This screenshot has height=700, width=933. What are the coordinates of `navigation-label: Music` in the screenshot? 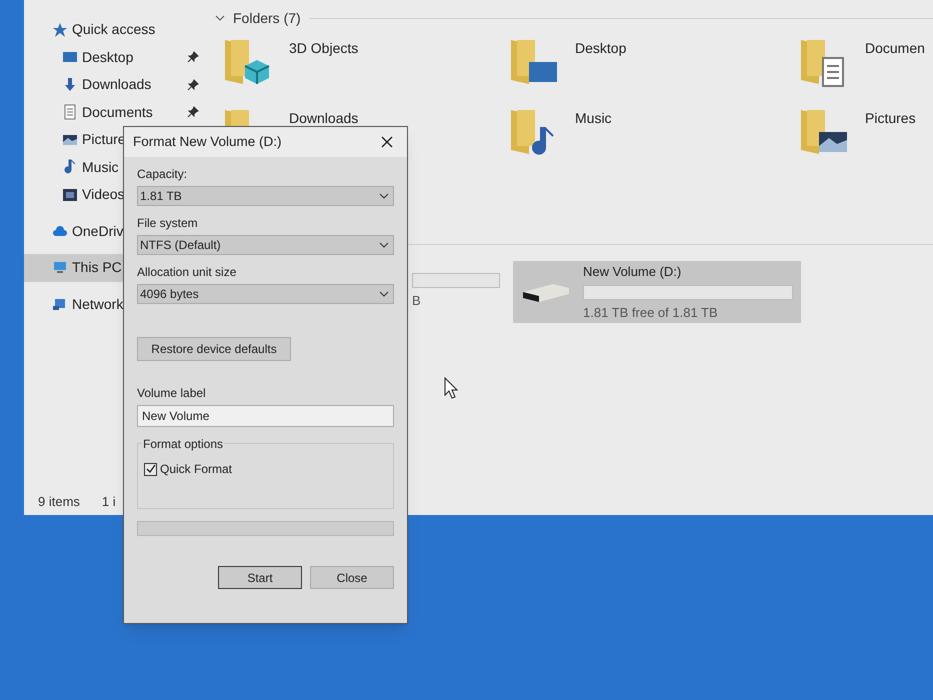 It's located at (100, 167).